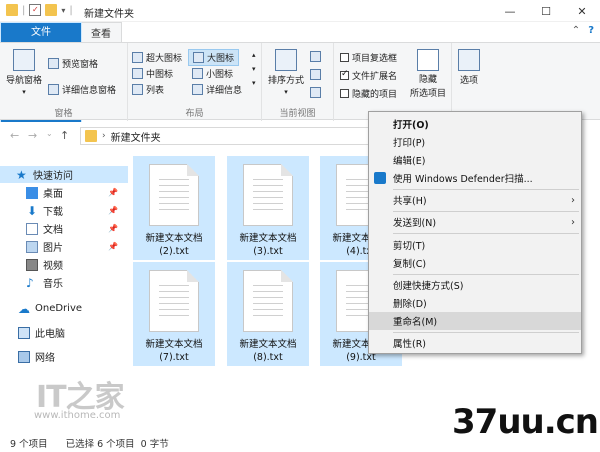 The image size is (600, 452). What do you see at coordinates (174, 314) in the screenshot?
I see `file-item: 新建文本文档 (7).txt` at bounding box center [174, 314].